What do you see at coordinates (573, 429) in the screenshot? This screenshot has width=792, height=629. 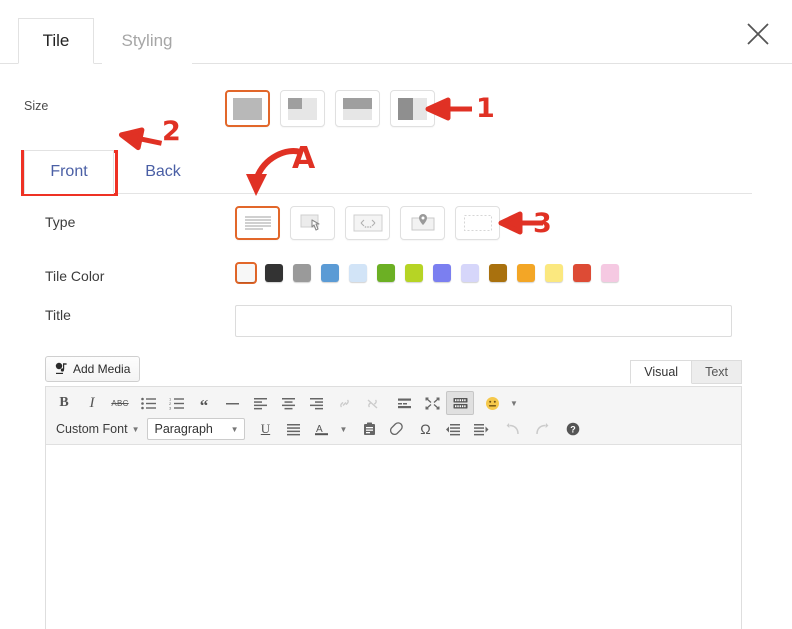 I see `keyboard-help-button: ?` at bounding box center [573, 429].